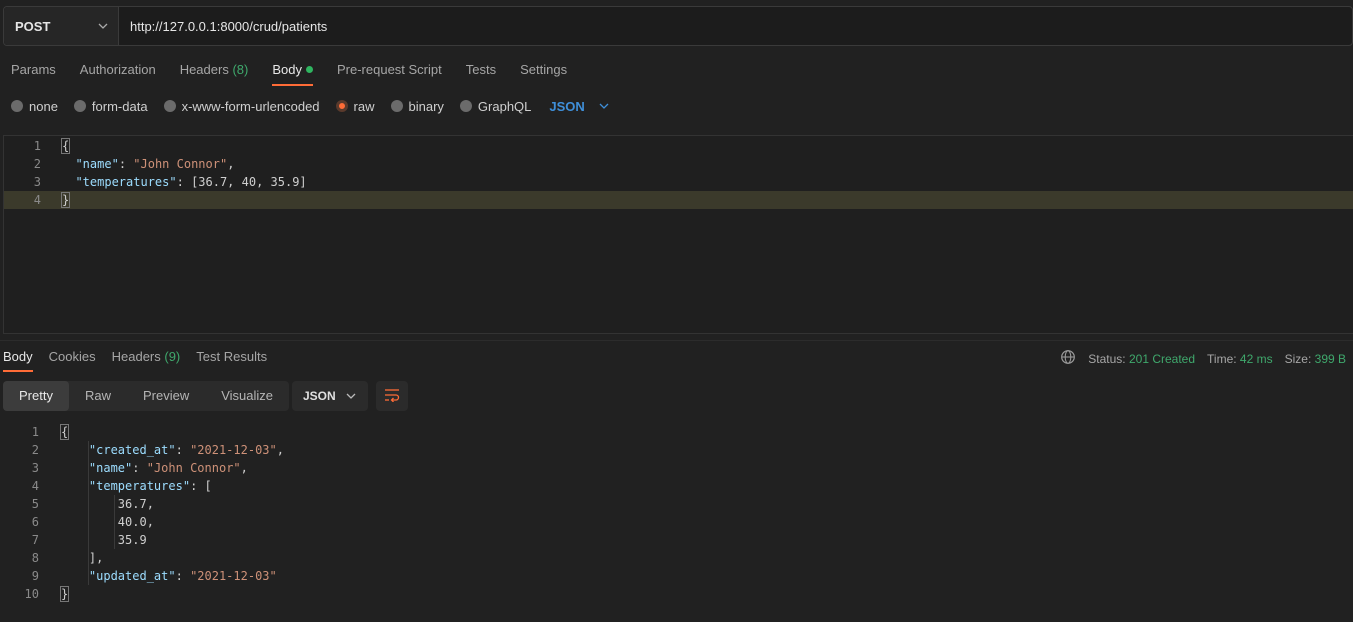 This screenshot has width=1353, height=622. What do you see at coordinates (139, 486) in the screenshot?
I see `json-key: "temperatures"` at bounding box center [139, 486].